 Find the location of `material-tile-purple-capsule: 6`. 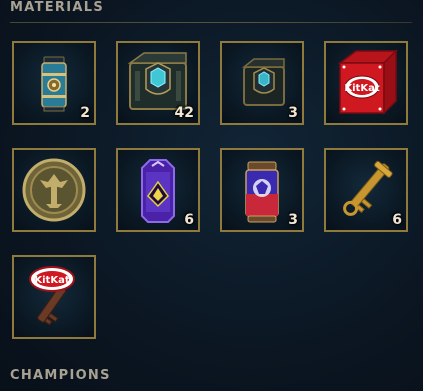

material-tile-purple-capsule: 6 is located at coordinates (158, 190).